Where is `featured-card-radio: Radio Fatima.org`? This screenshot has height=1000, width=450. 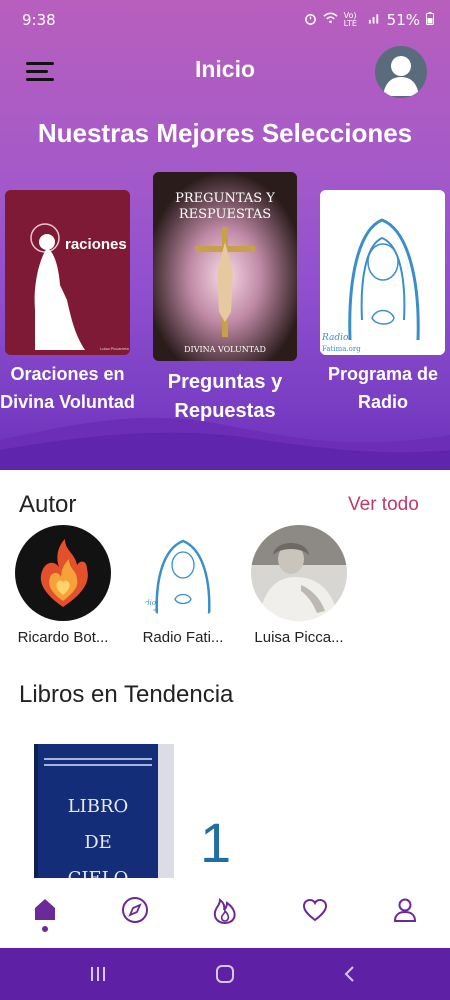 featured-card-radio: Radio Fatima.org is located at coordinates (382, 272).